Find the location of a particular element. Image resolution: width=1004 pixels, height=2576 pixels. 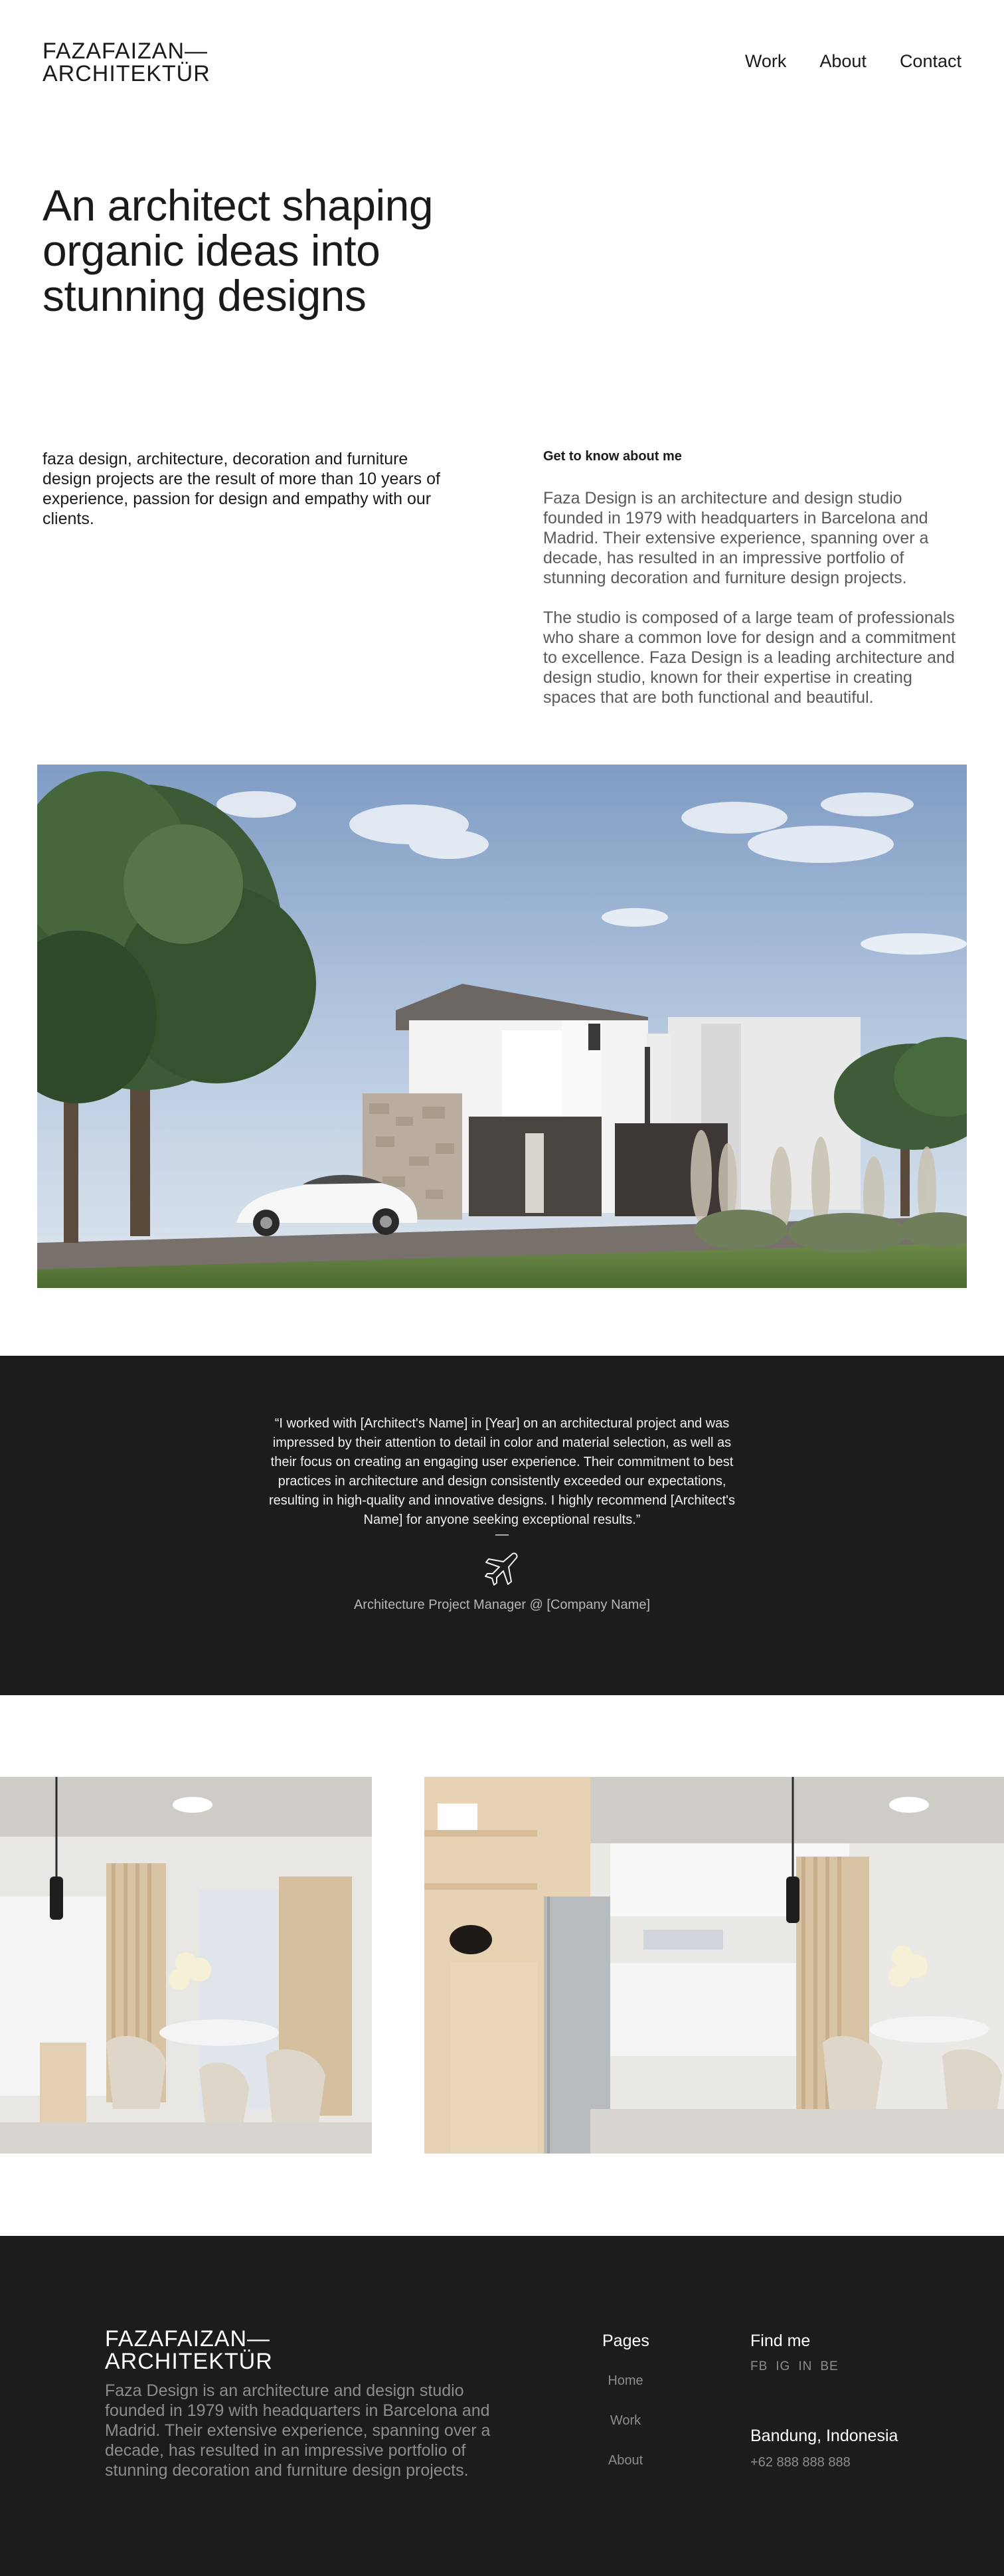

footer-phone: +62 888 888 888 is located at coordinates (800, 2462).